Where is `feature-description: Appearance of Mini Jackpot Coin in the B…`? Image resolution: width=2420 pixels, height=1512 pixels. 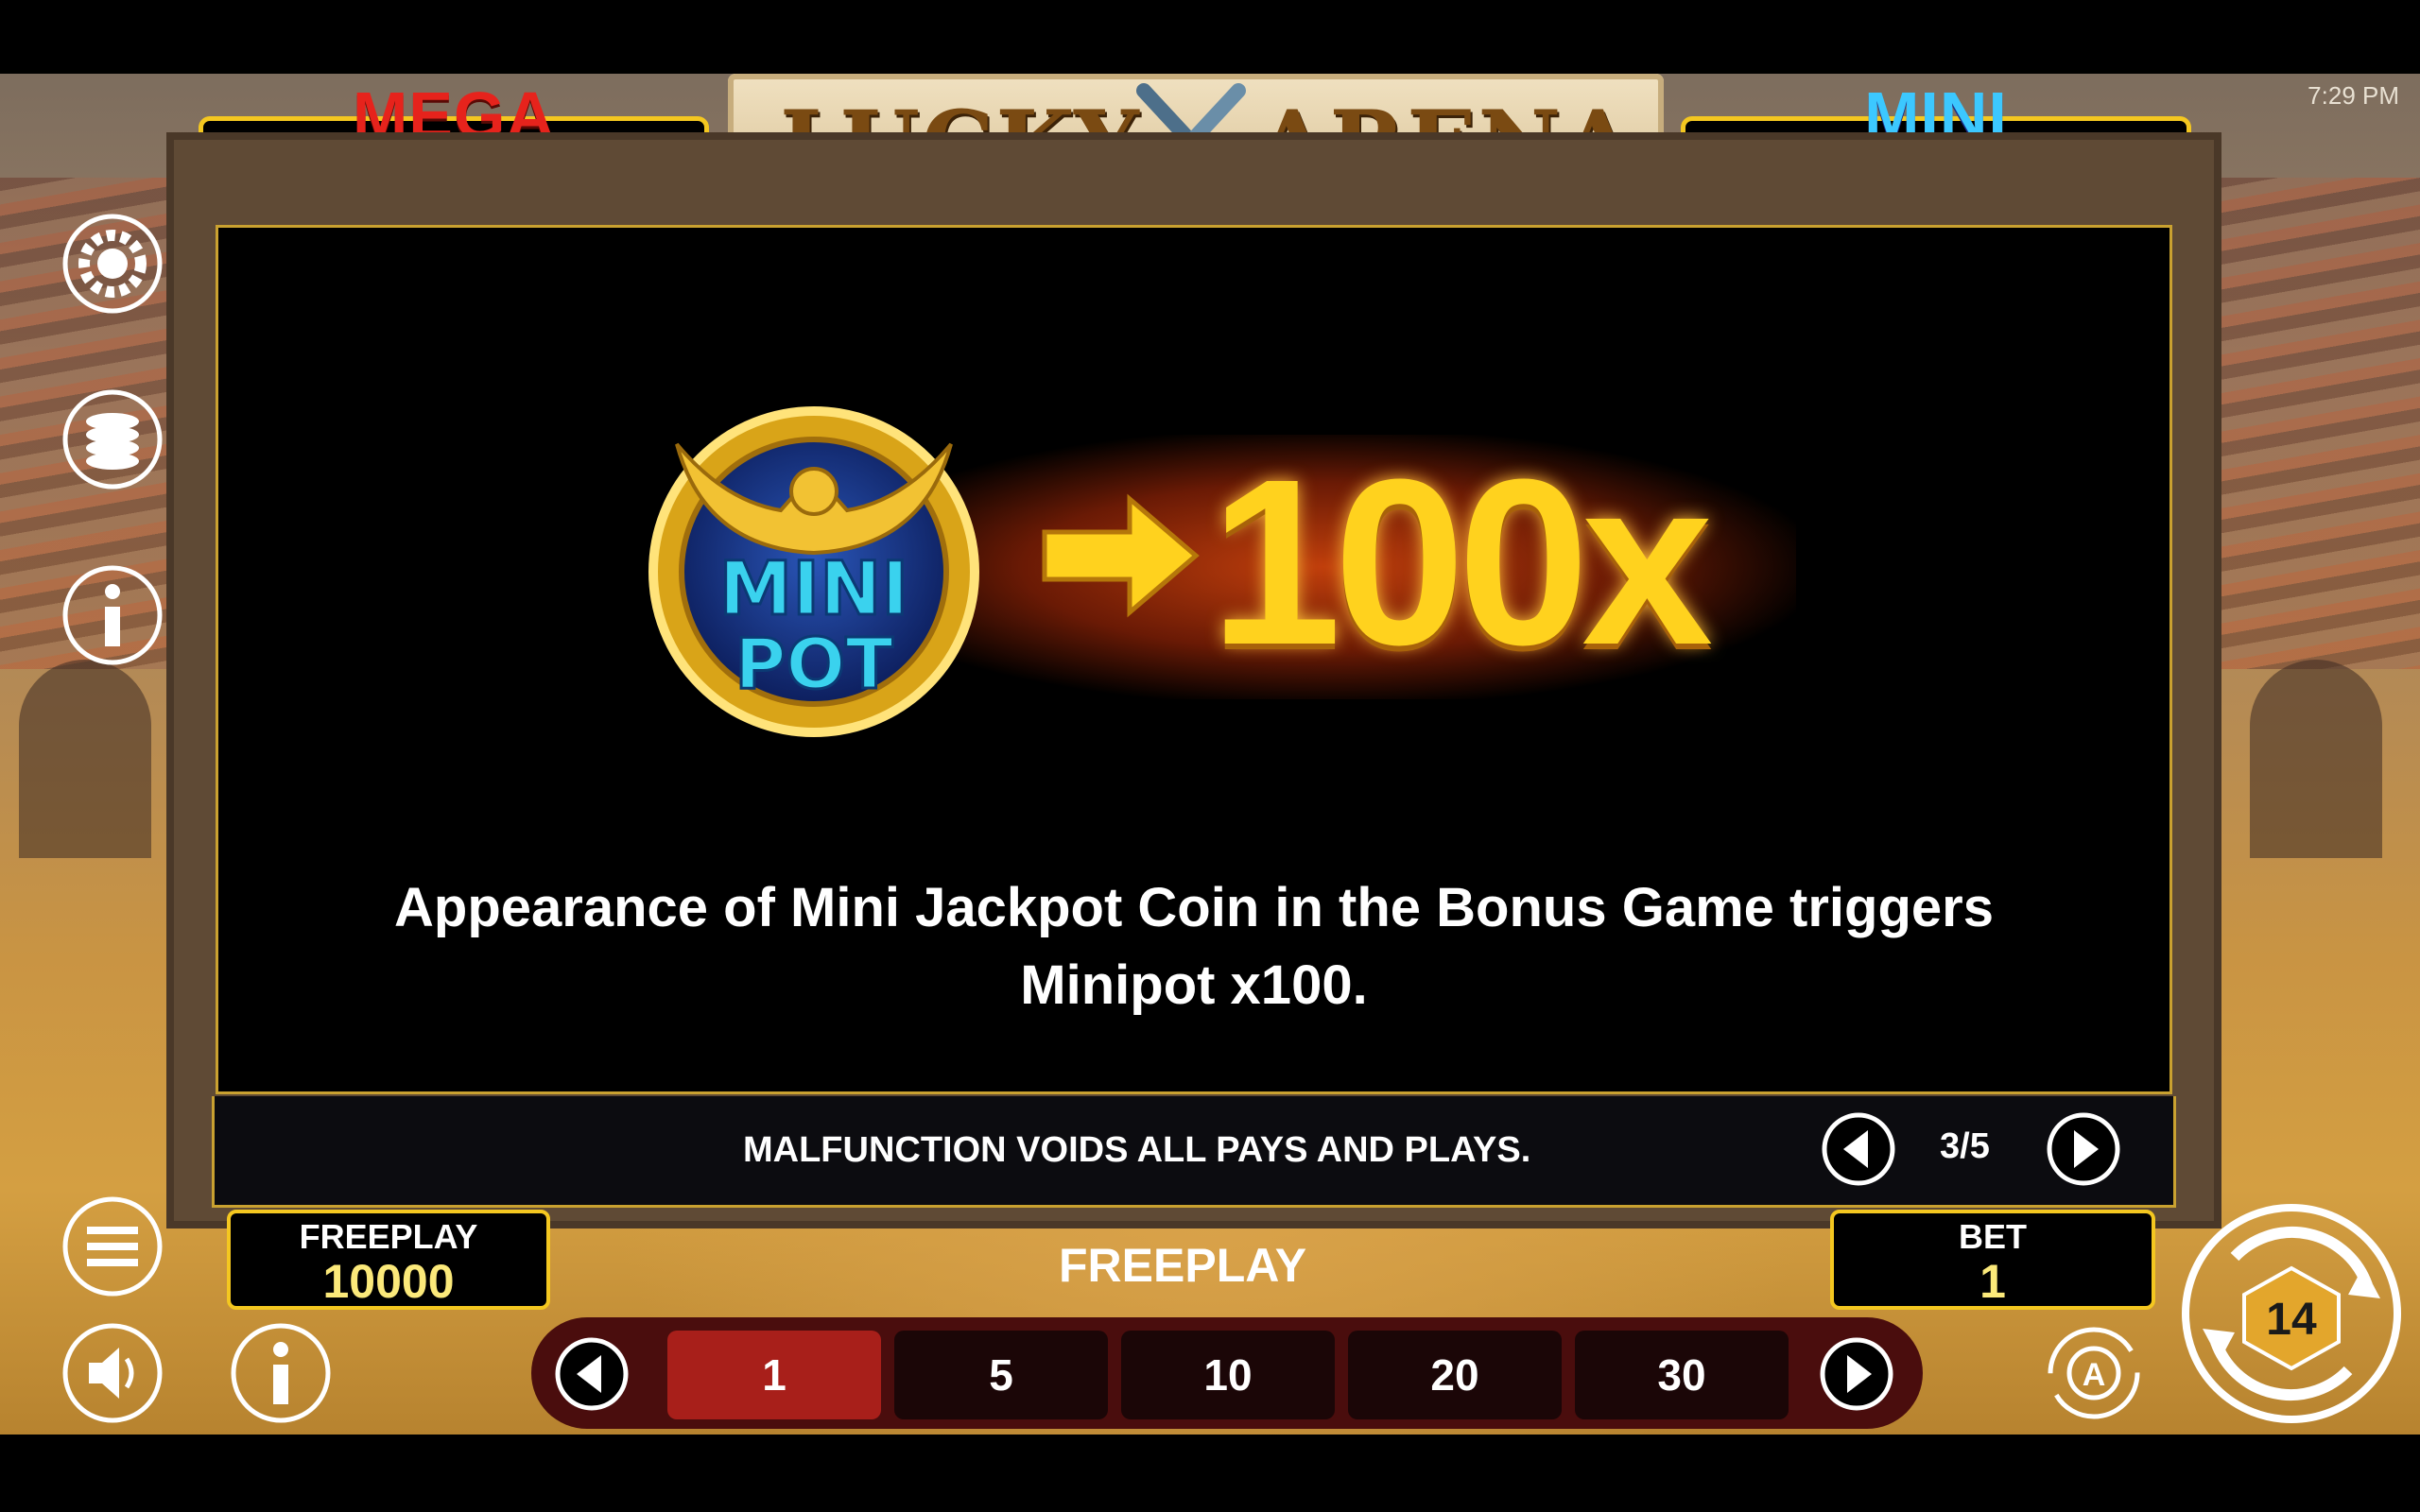
feature-description: Appearance of Mini Jackpot Coin in the B… is located at coordinates (1194, 946).